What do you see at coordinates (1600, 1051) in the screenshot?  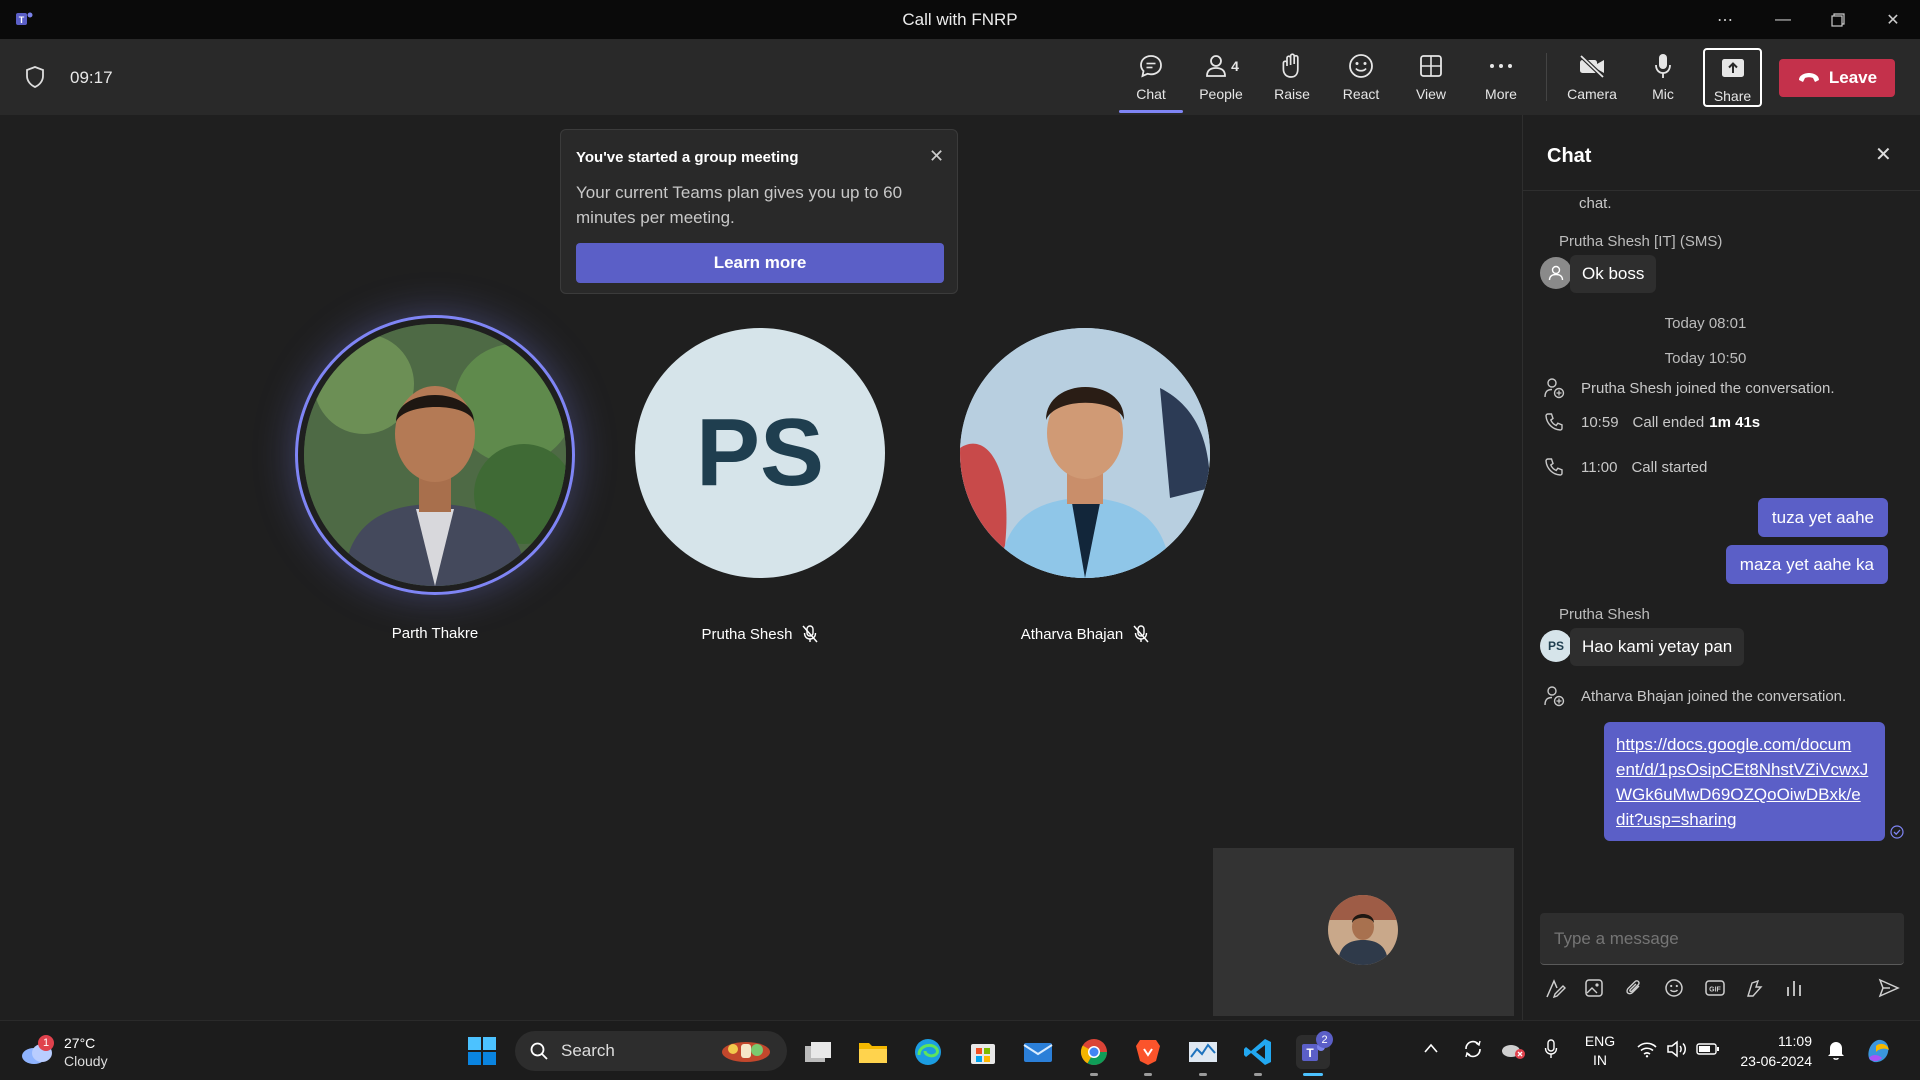 I see `language-indicator: ENG IN` at bounding box center [1600, 1051].